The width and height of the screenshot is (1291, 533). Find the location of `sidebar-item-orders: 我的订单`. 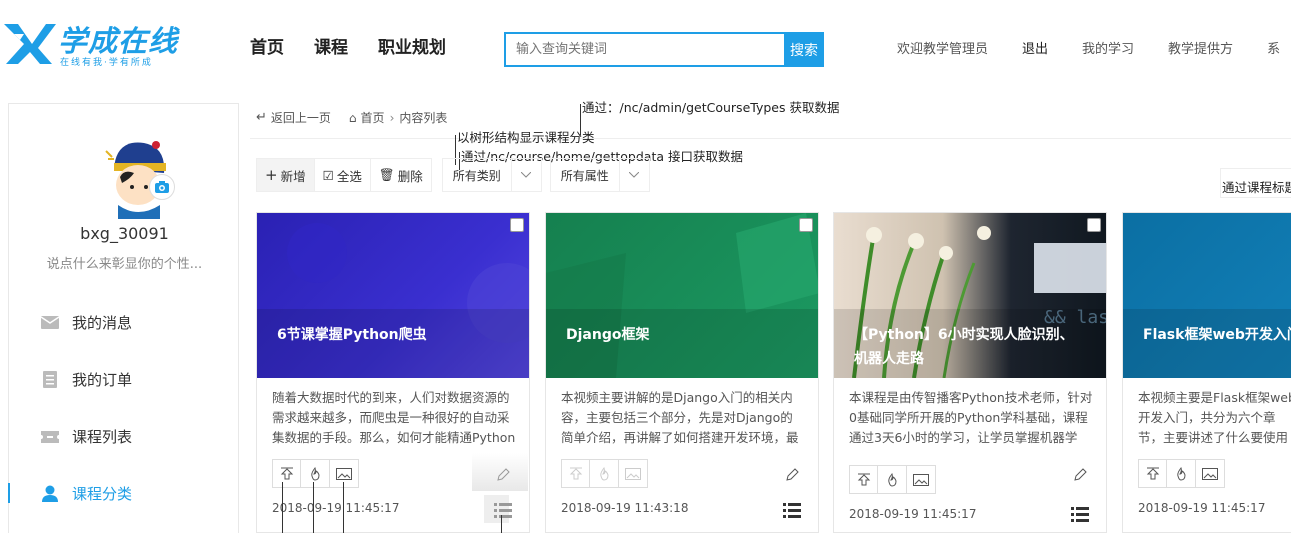

sidebar-item-orders: 我的订单 is located at coordinates (124, 379).